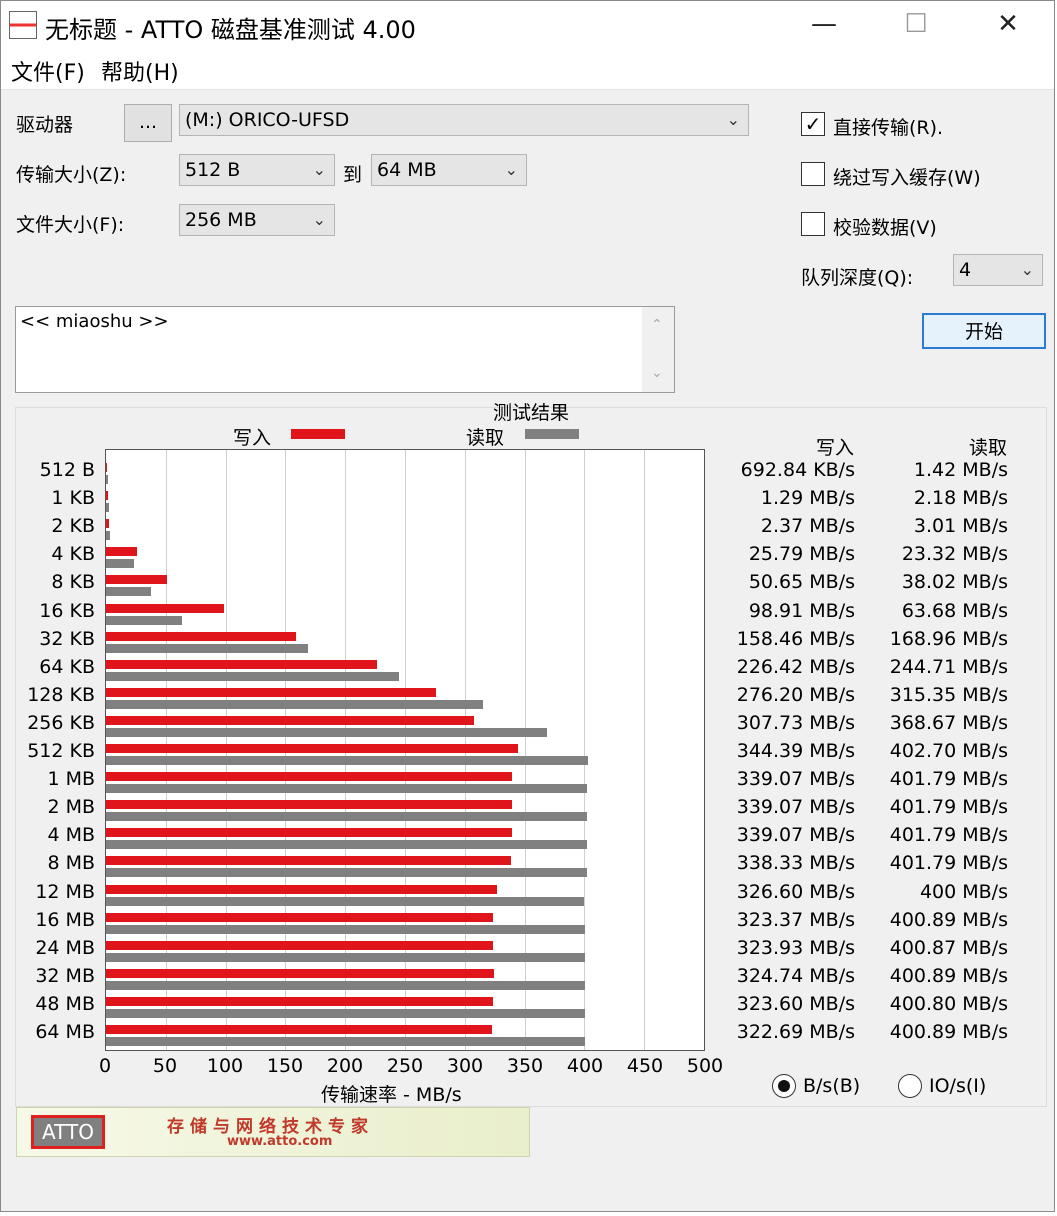 The height and width of the screenshot is (1216, 1057). Describe the element at coordinates (645, 750) in the screenshot. I see `gridline` at that location.